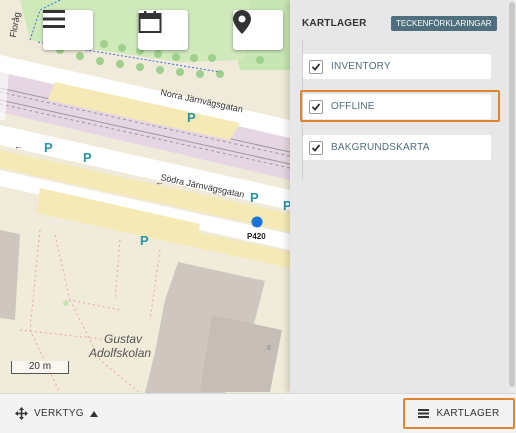 The image size is (516, 433). I want to click on panel-title: KARTLAGER, so click(334, 23).